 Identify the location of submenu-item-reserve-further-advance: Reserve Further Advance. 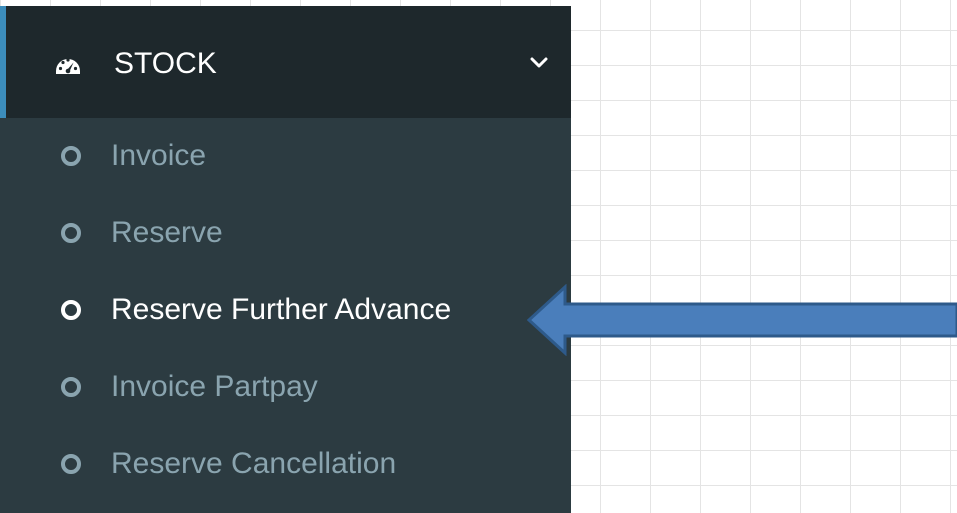
(285, 310).